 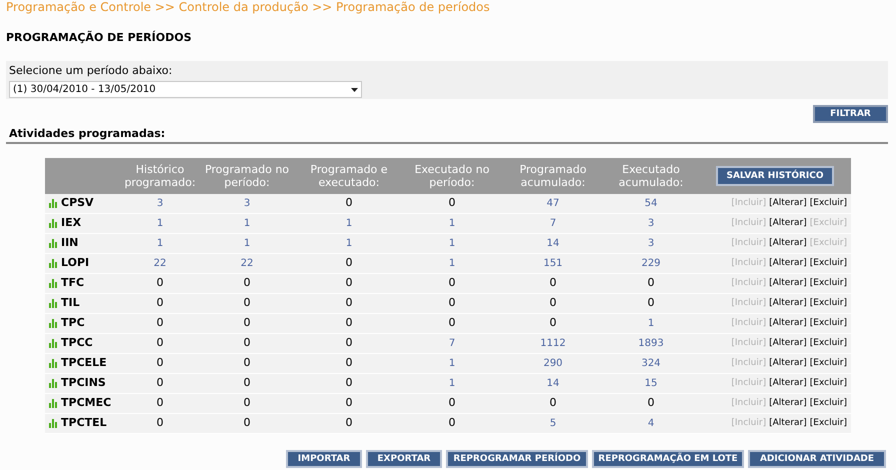 I want to click on action-button: EXPORTAR, so click(x=404, y=459).